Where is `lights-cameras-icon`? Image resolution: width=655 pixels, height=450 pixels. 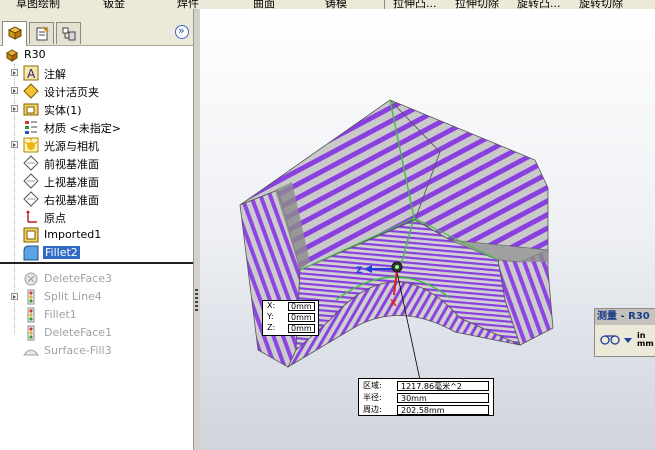 lights-cameras-icon is located at coordinates (31, 145).